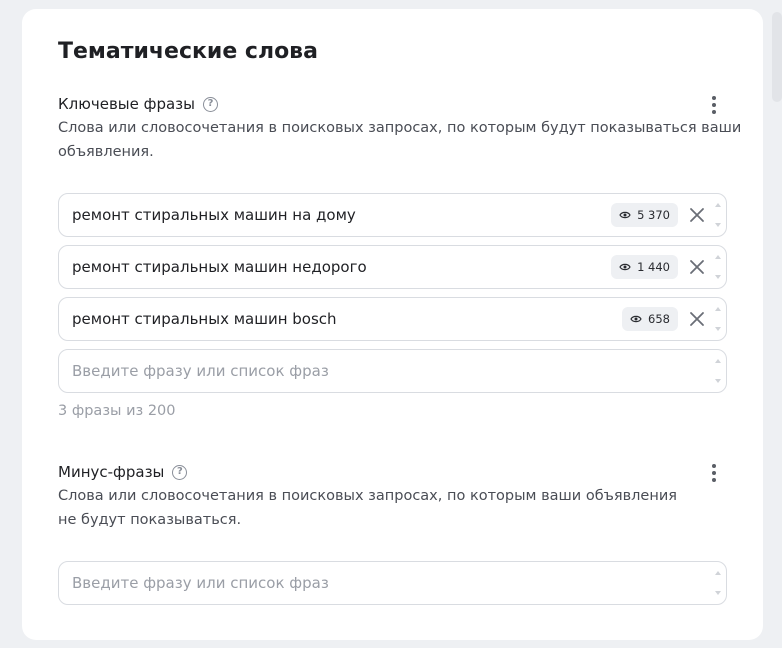  Describe the element at coordinates (341, 215) in the screenshot. I see `keyword-phrase-text: ремонт стиральных машин на дому` at that location.